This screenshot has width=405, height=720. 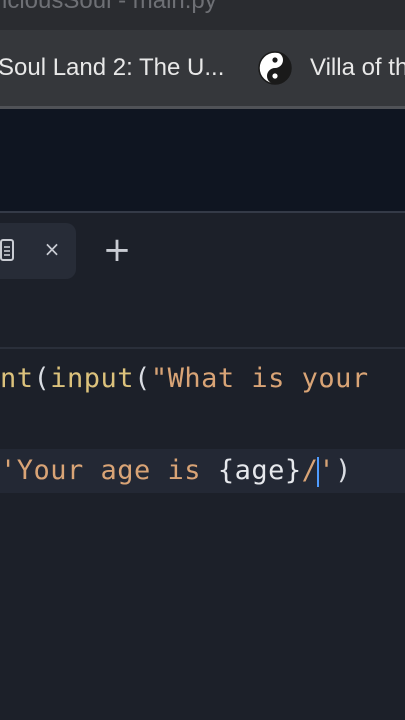 What do you see at coordinates (109, 470) in the screenshot?
I see `code-token: 'Your age is` at bounding box center [109, 470].